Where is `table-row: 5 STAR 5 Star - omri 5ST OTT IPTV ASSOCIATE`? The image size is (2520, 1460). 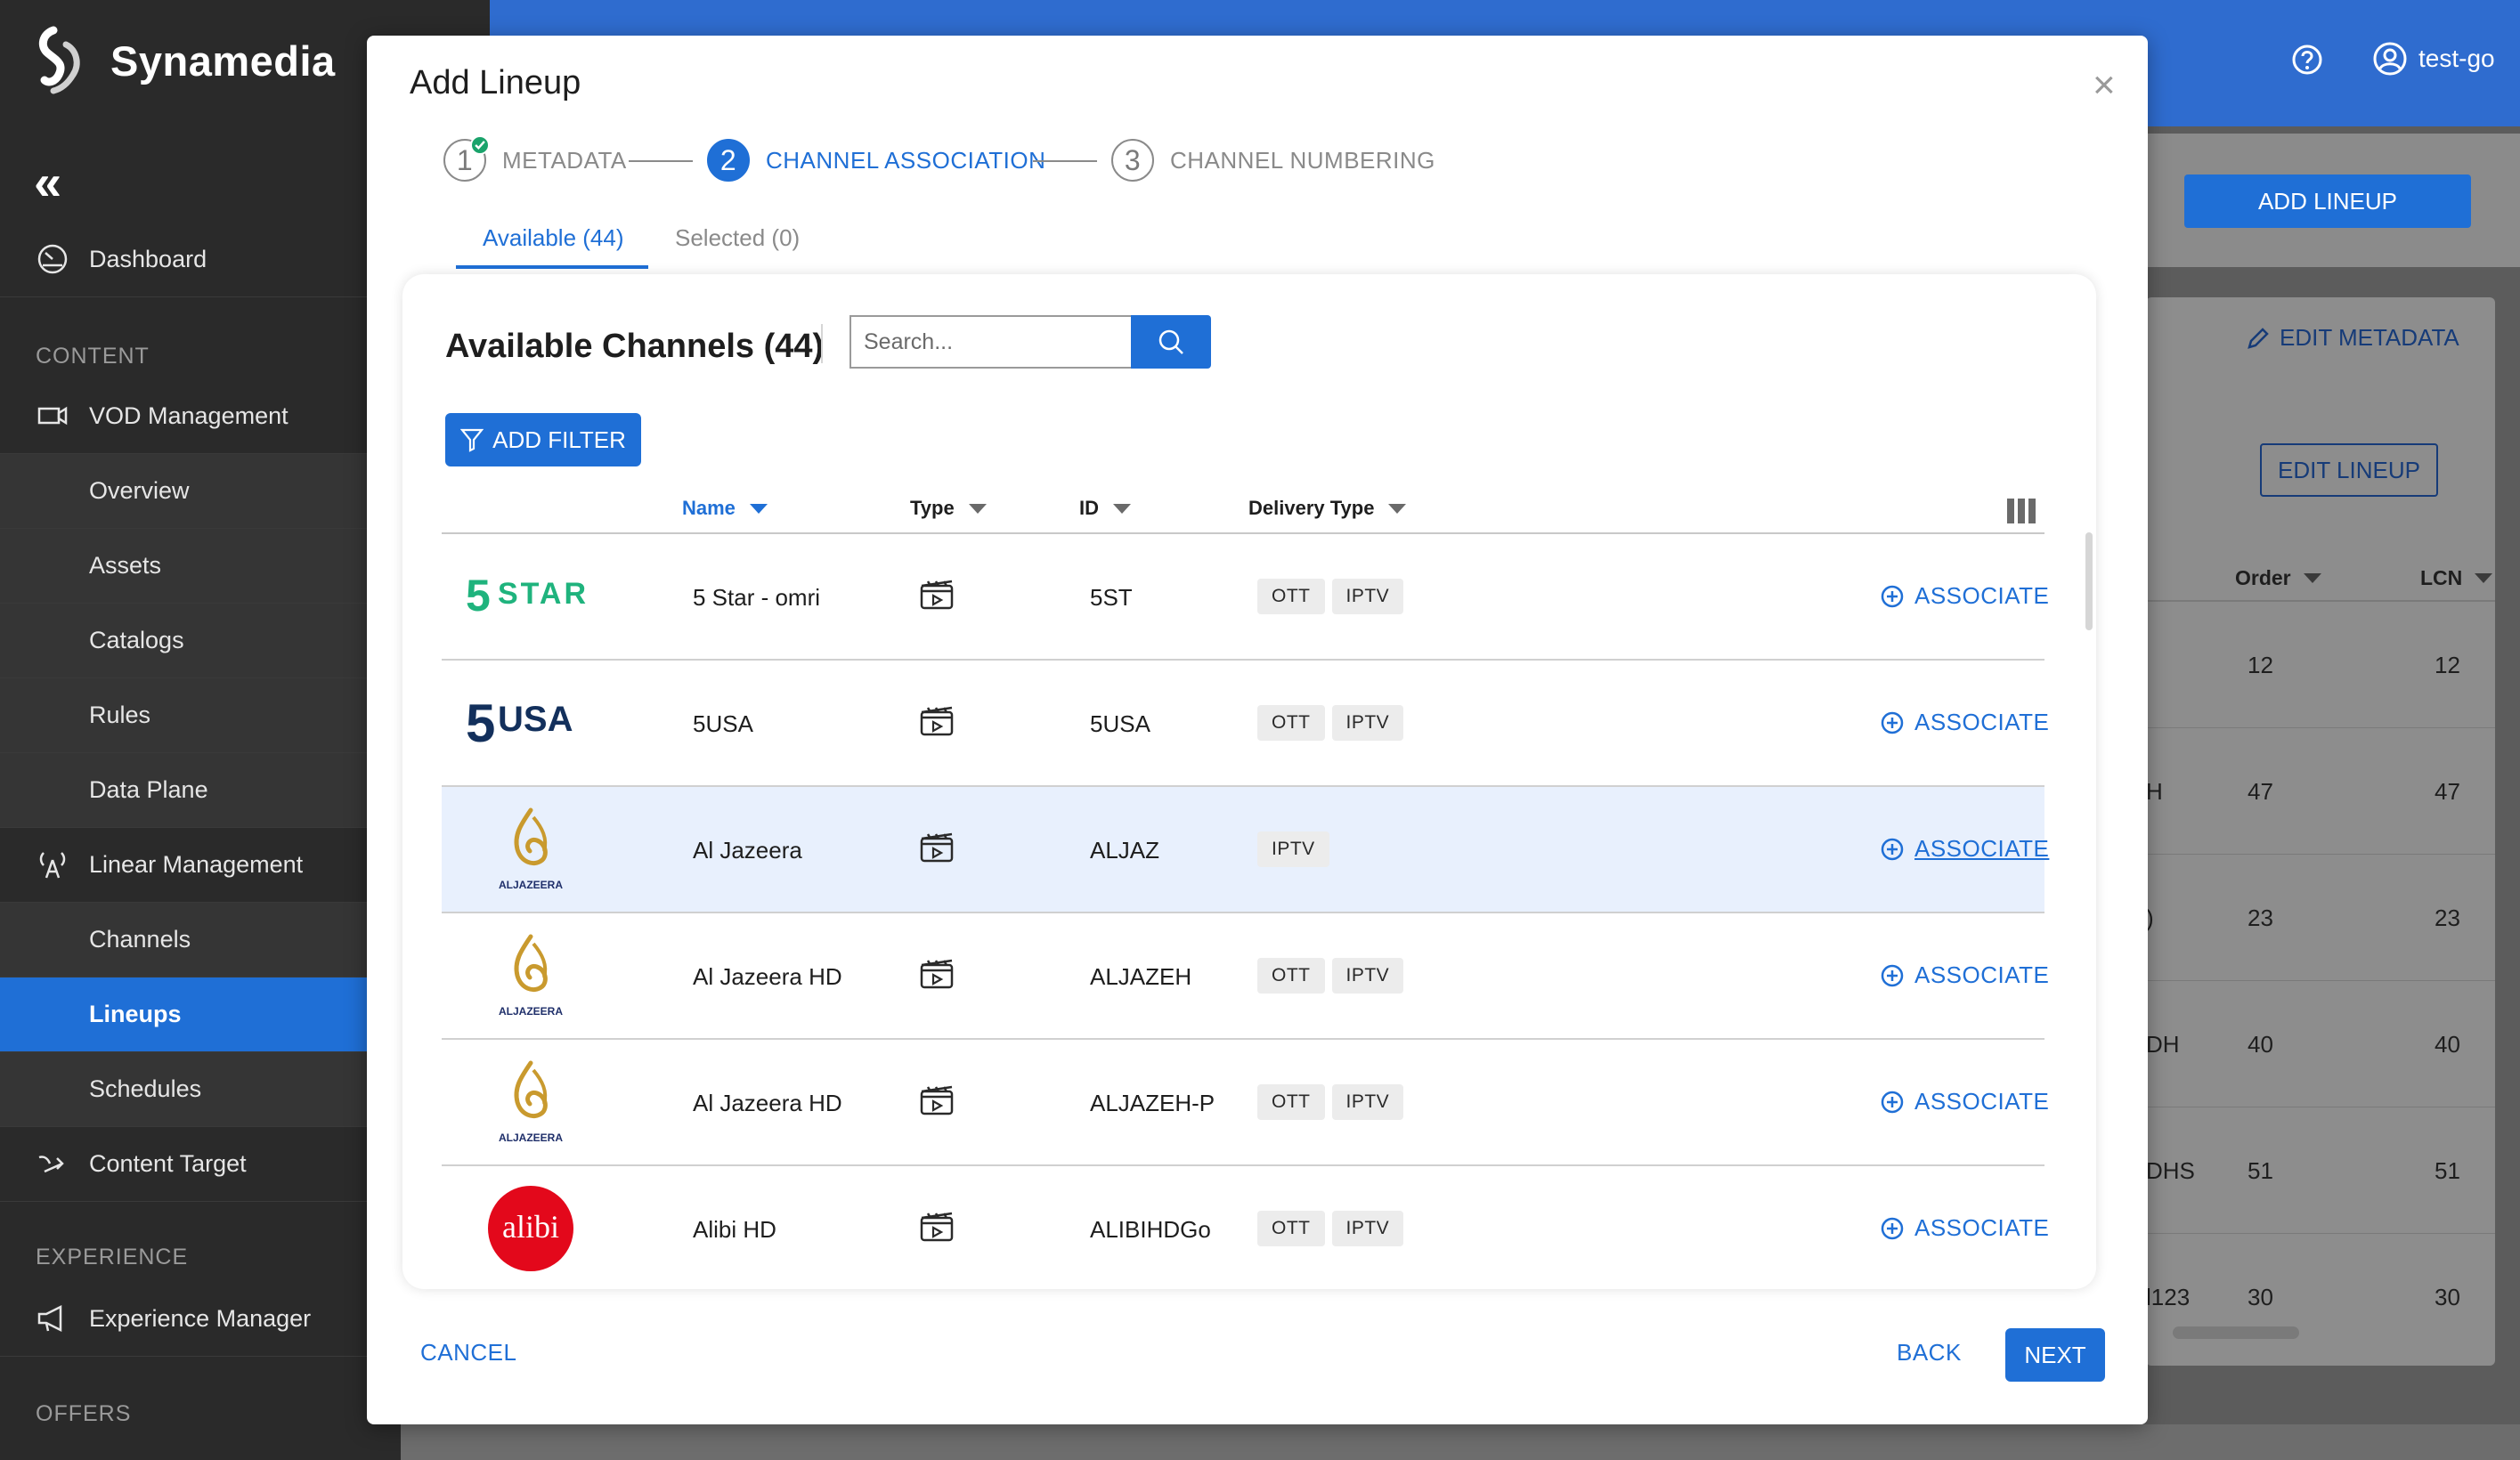 table-row: 5 STAR 5 Star - omri 5ST OTT IPTV ASSOCIATE is located at coordinates (1245, 597).